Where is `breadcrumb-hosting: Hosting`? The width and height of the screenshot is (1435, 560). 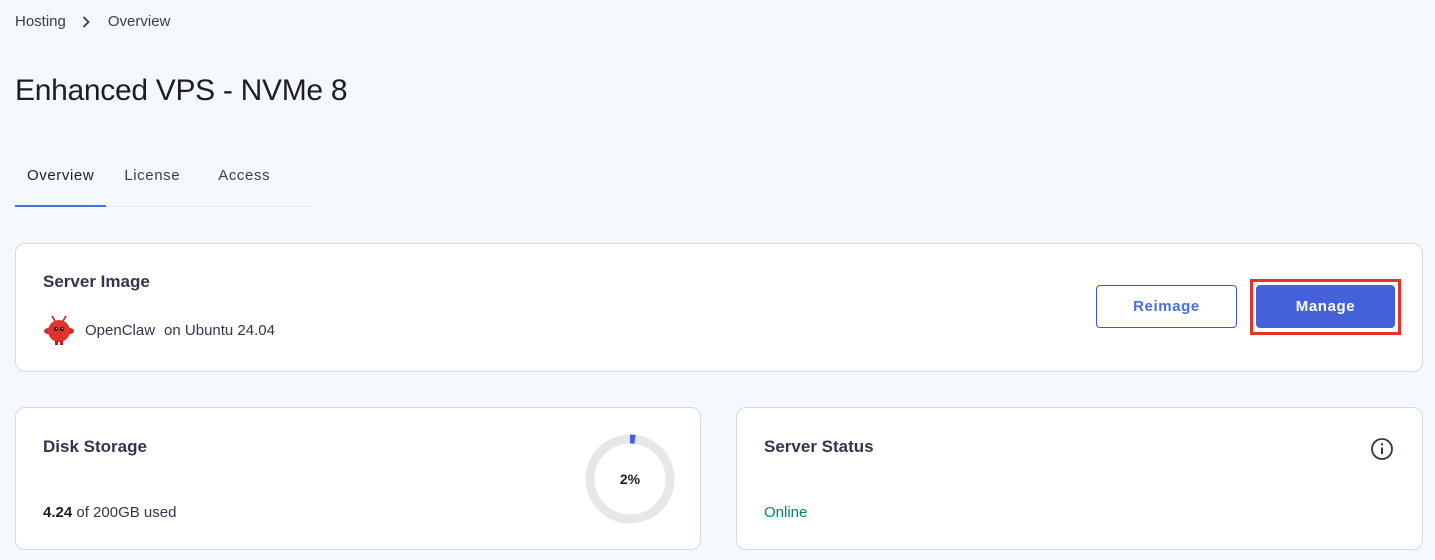 breadcrumb-hosting: Hosting is located at coordinates (40, 21).